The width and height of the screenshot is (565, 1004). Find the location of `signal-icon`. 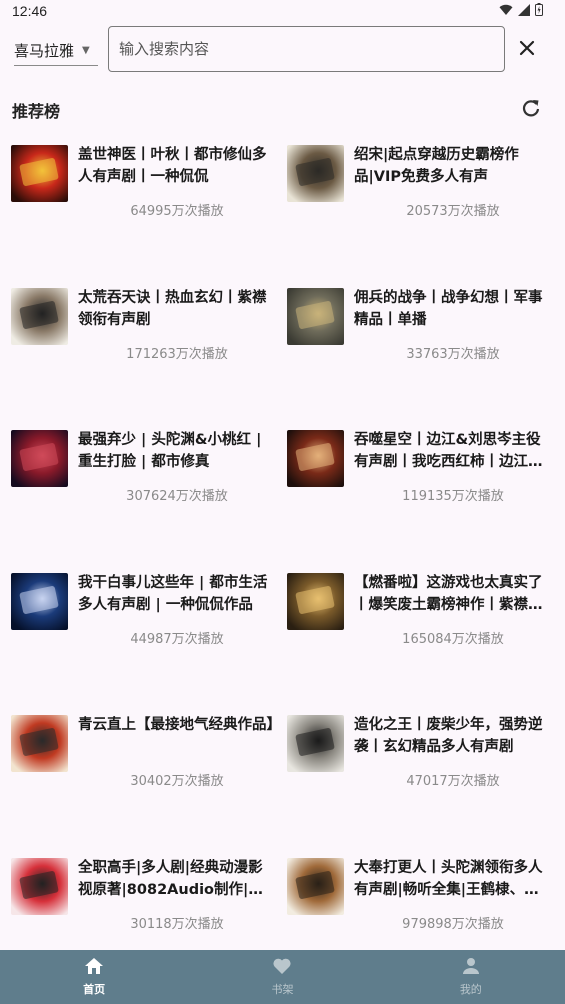

signal-icon is located at coordinates (524, 9).